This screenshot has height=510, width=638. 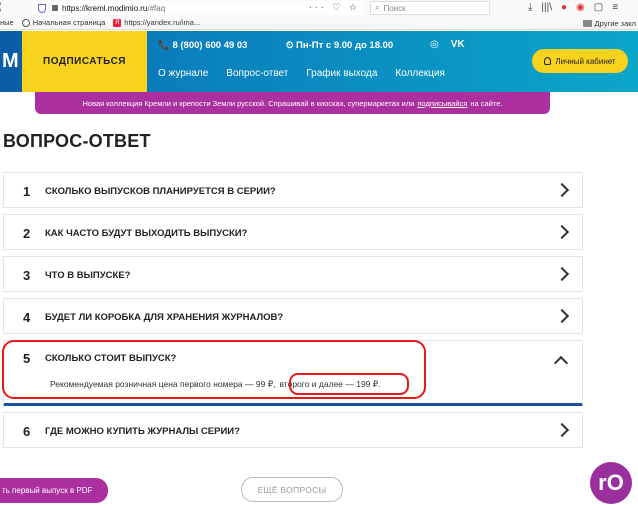 What do you see at coordinates (293, 430) in the screenshot?
I see `faq-item: 6 ГДЕ МОЖНО КУПИТЬ ЖУРНАЛЫ СЕРИИ?` at bounding box center [293, 430].